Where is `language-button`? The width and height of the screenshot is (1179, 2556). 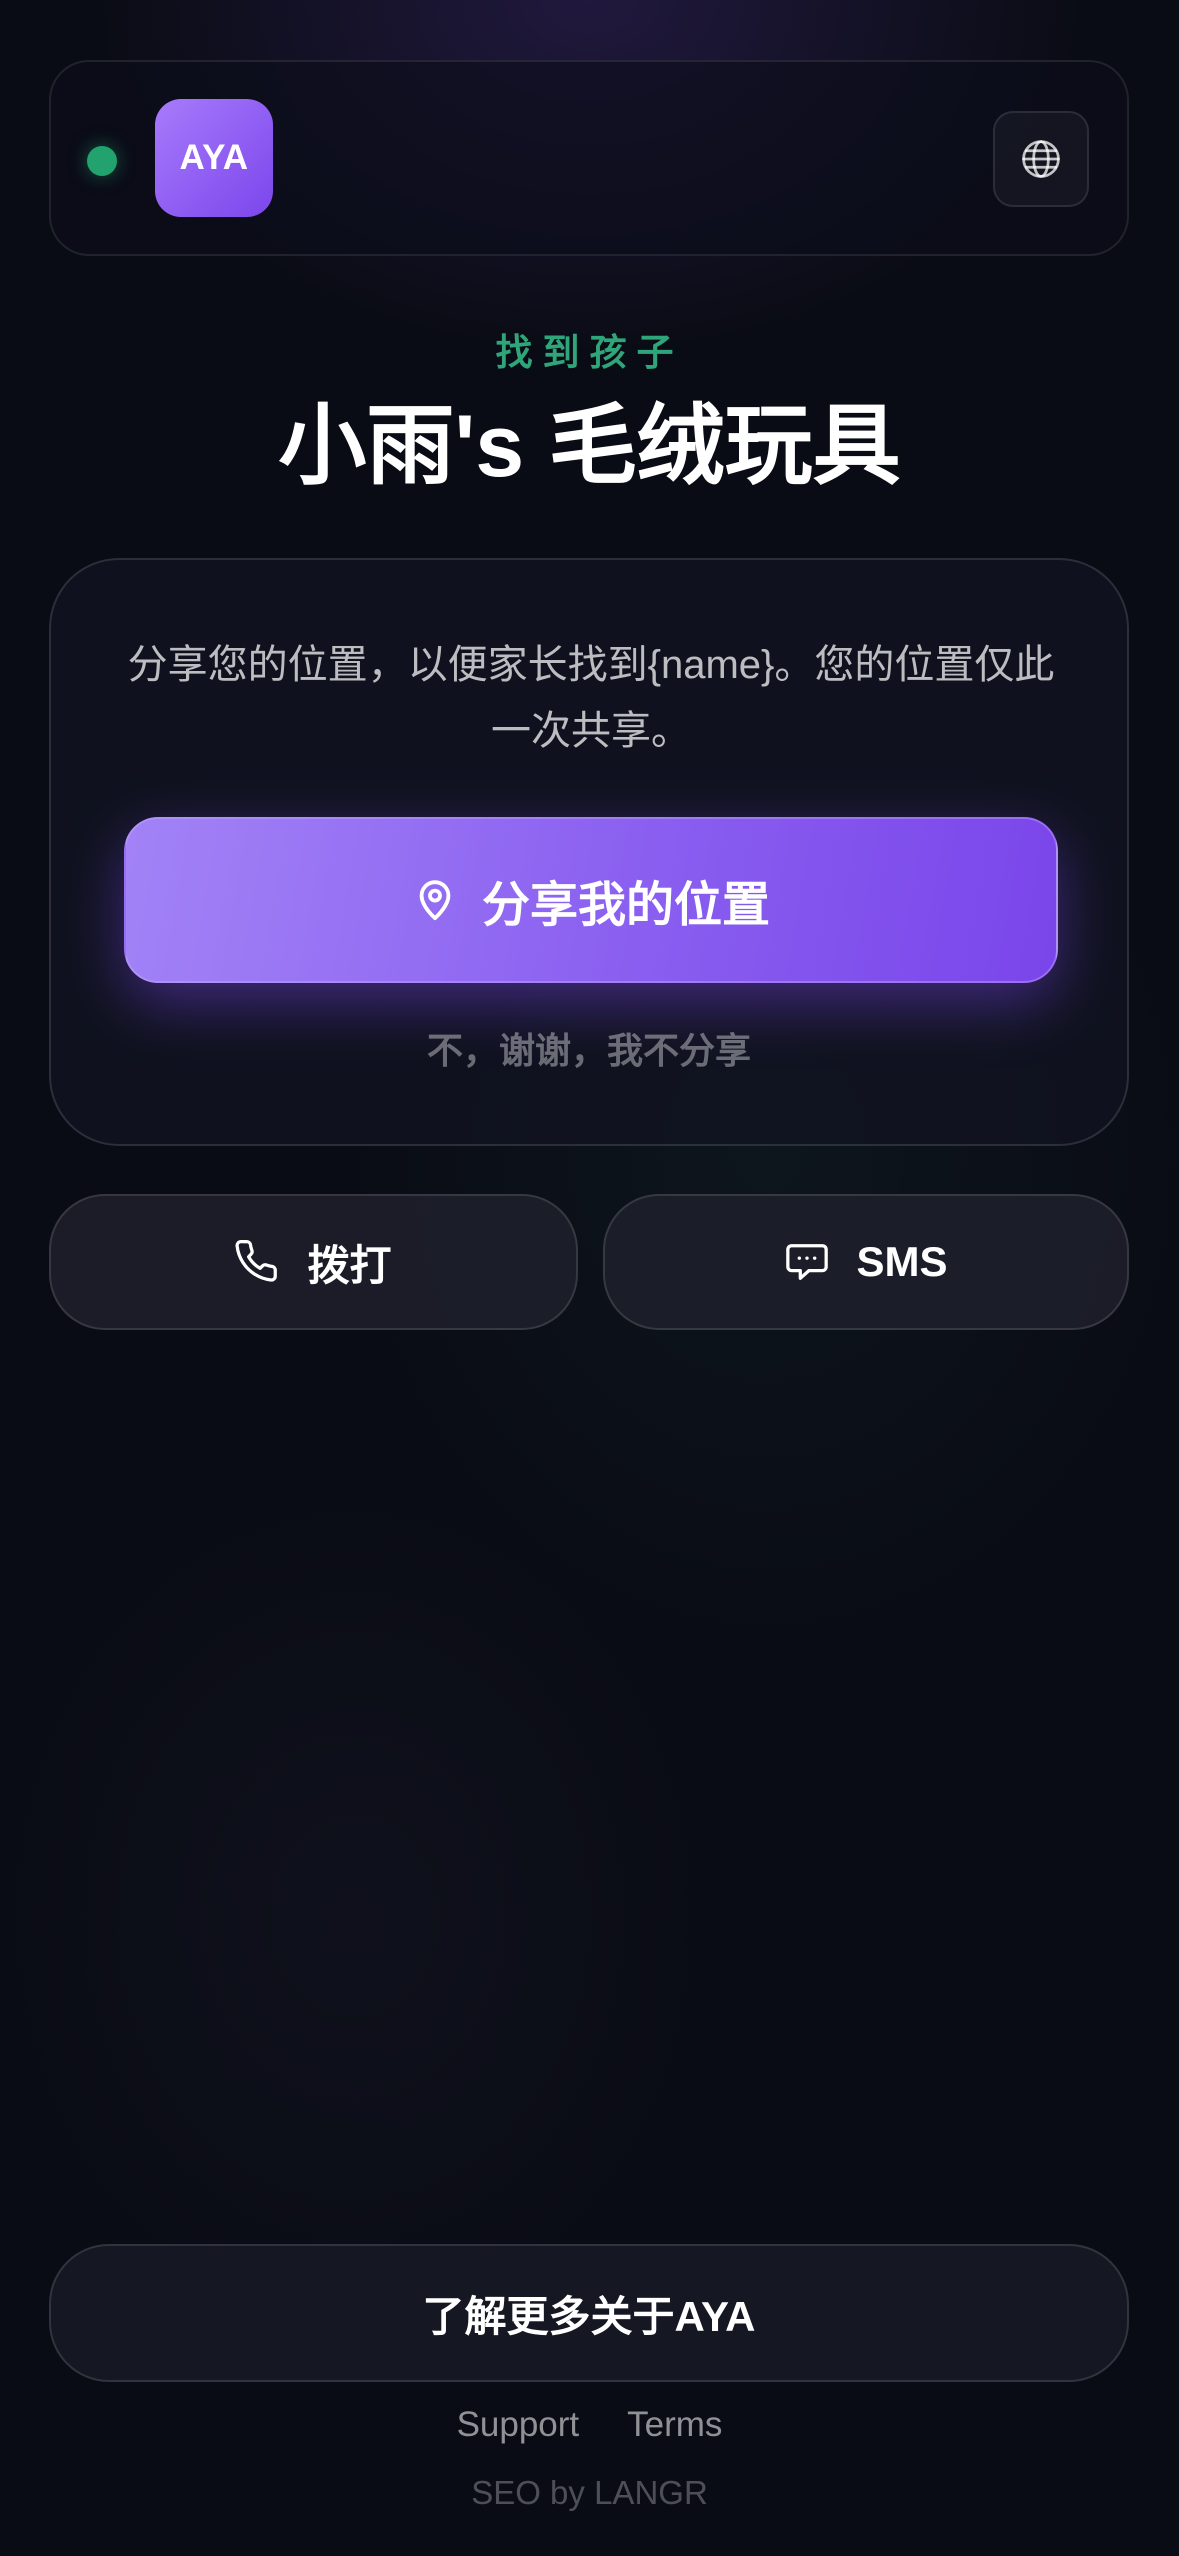 language-button is located at coordinates (1041, 159).